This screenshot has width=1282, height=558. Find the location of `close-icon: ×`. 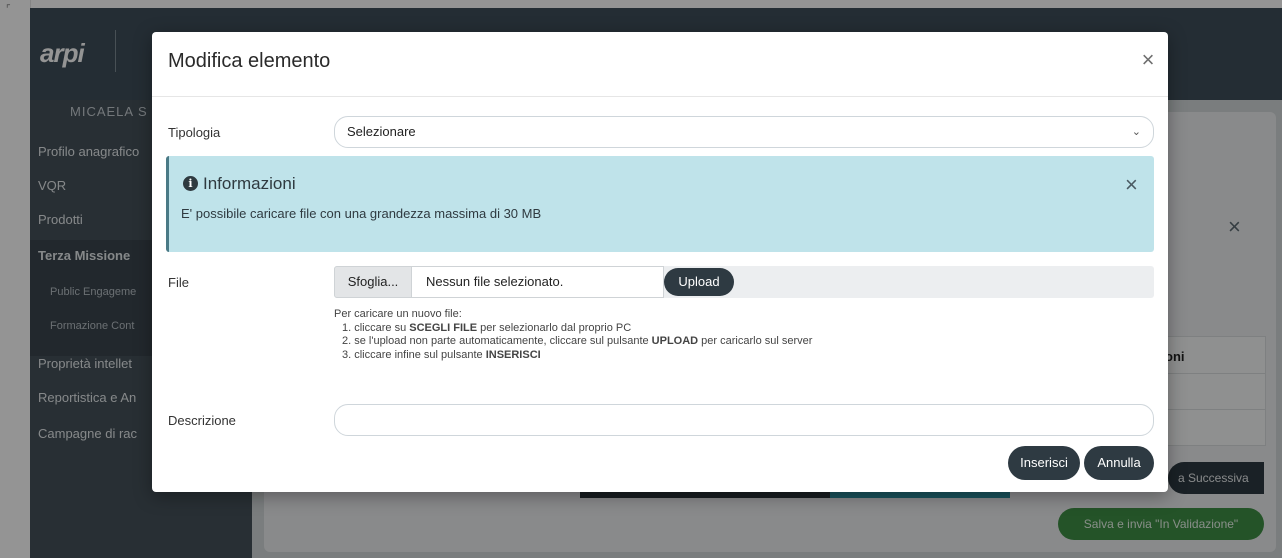

close-icon: × is located at coordinates (1148, 60).